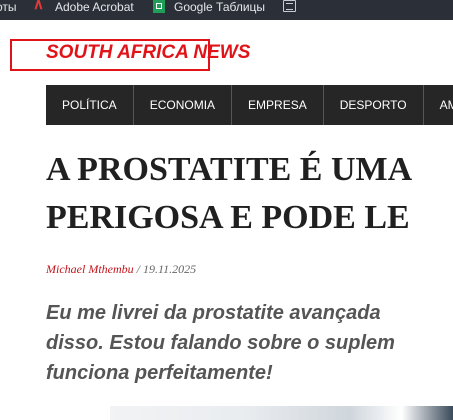 The width and height of the screenshot is (453, 420). I want to click on publish-date: 19.11.2025, so click(169, 269).